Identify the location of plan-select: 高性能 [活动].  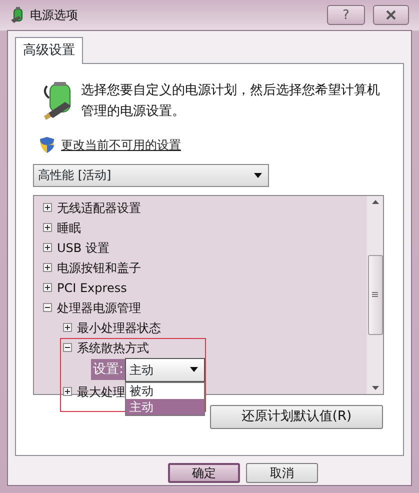
(151, 175).